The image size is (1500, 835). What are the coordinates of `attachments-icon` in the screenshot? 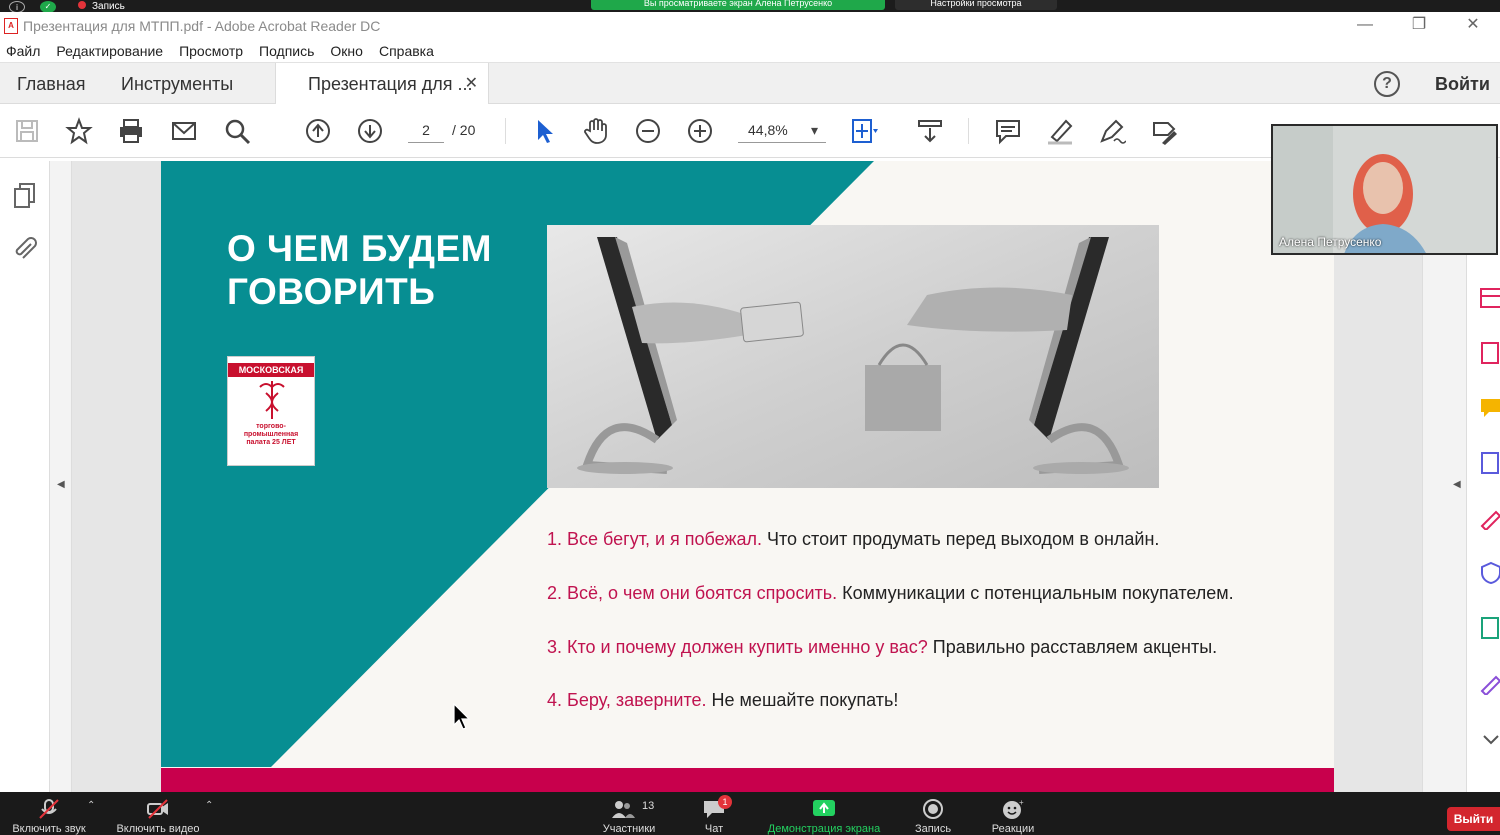 It's located at (25, 249).